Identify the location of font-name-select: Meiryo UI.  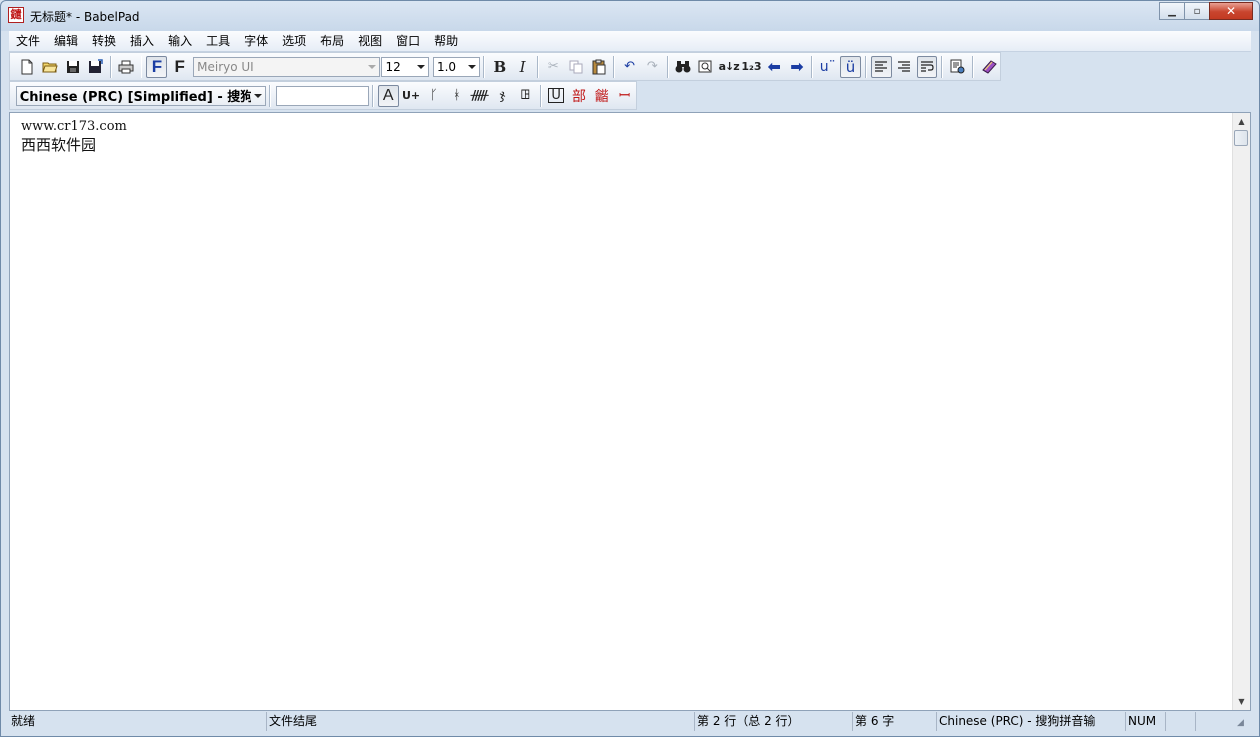
(287, 66).